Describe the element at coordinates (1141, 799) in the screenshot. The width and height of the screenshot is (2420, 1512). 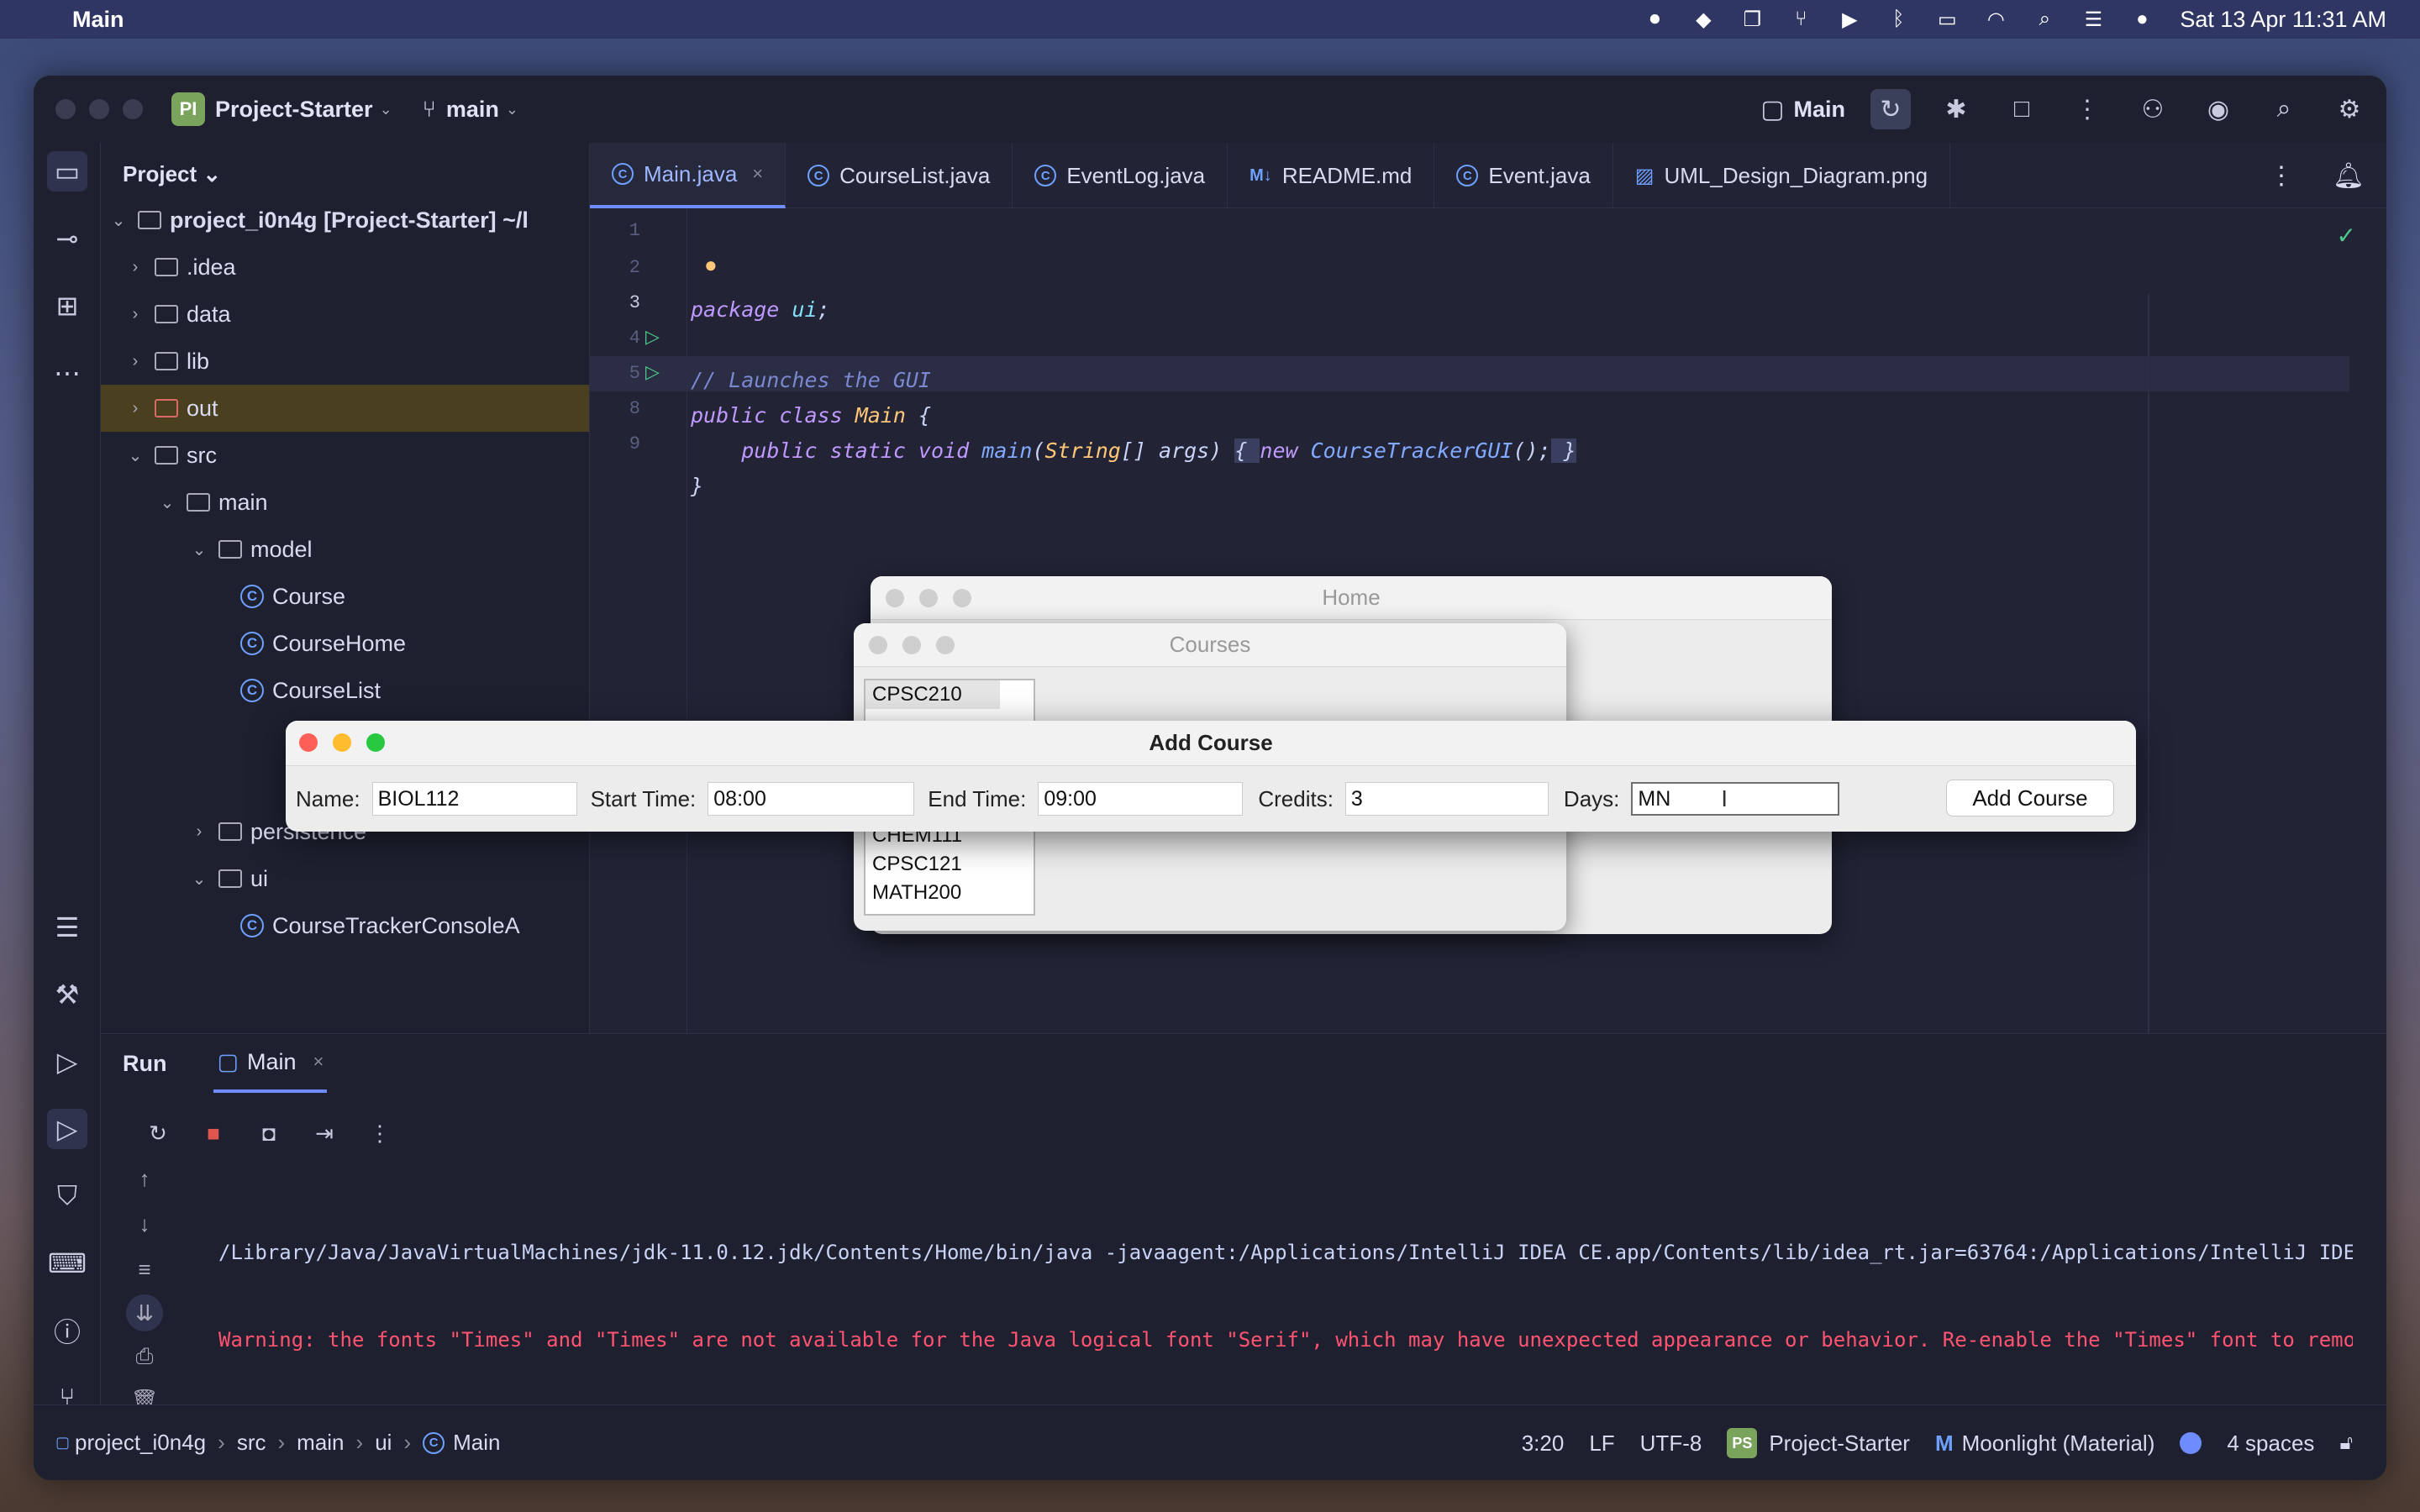
I see `end-time-field: 09:00` at that location.